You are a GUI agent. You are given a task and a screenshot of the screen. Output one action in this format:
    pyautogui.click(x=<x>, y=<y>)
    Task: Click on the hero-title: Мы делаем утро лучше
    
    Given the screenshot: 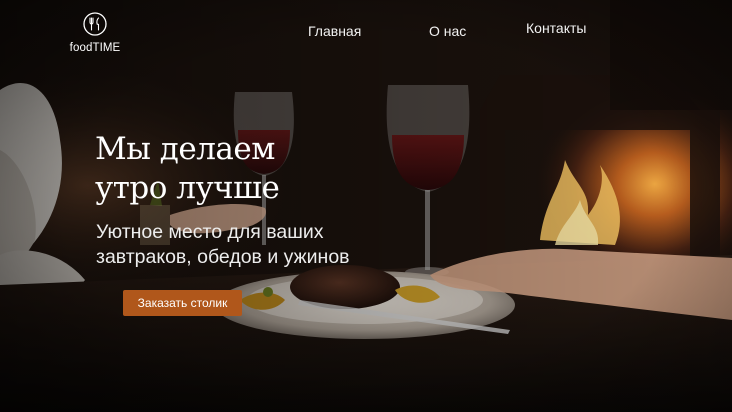 What is the action you would take?
    pyautogui.click(x=187, y=169)
    